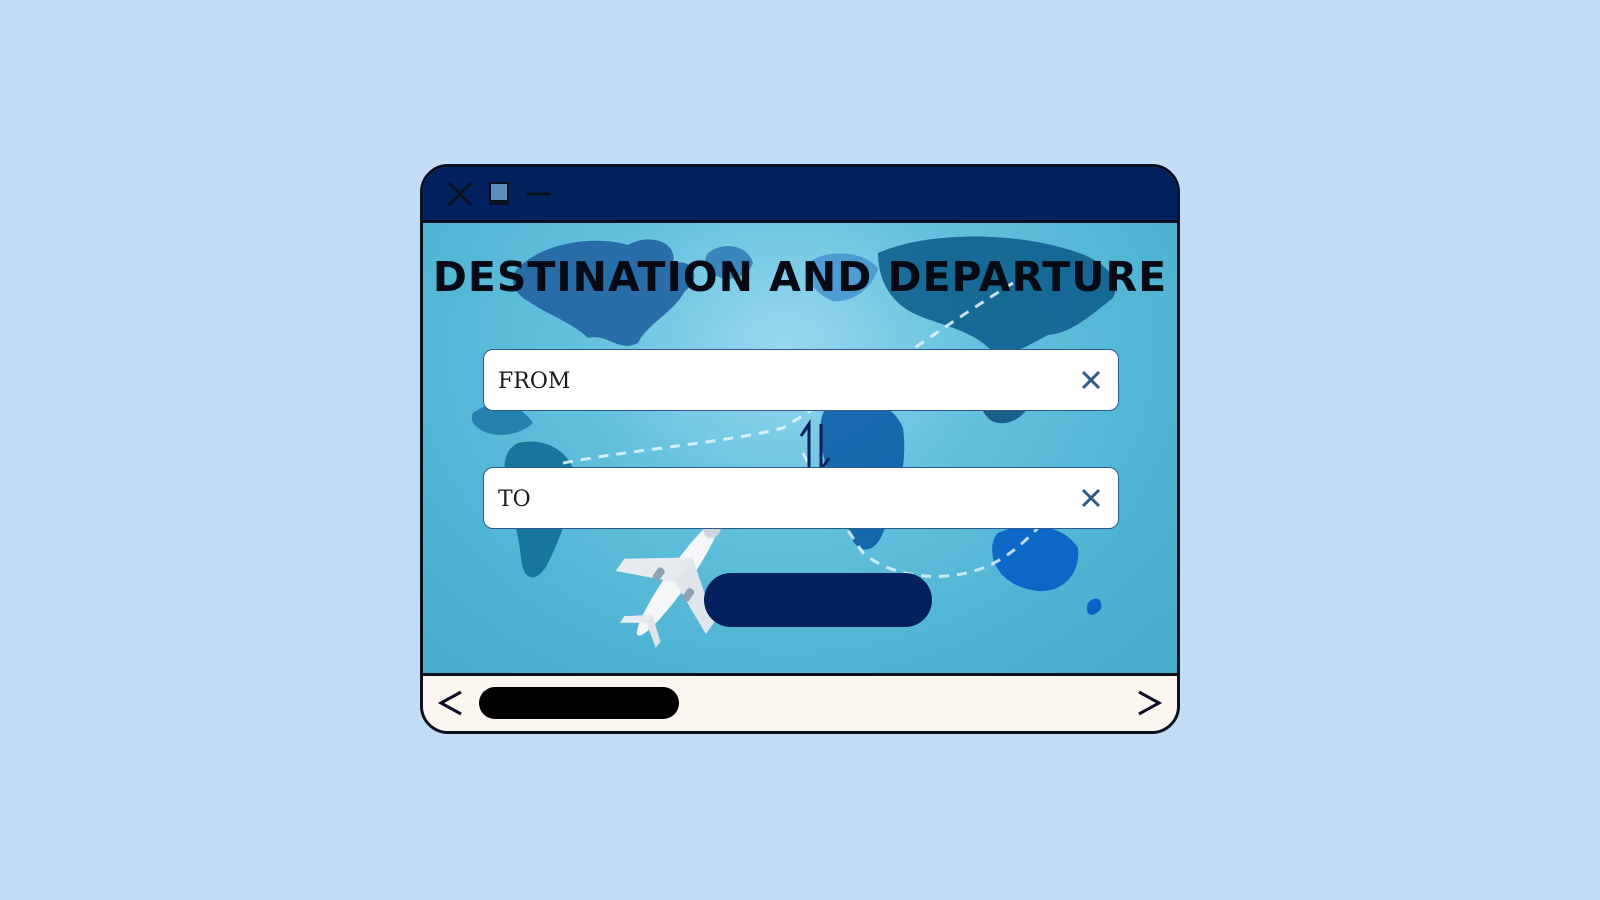  Describe the element at coordinates (768, 381) in the screenshot. I see `from-input` at that location.